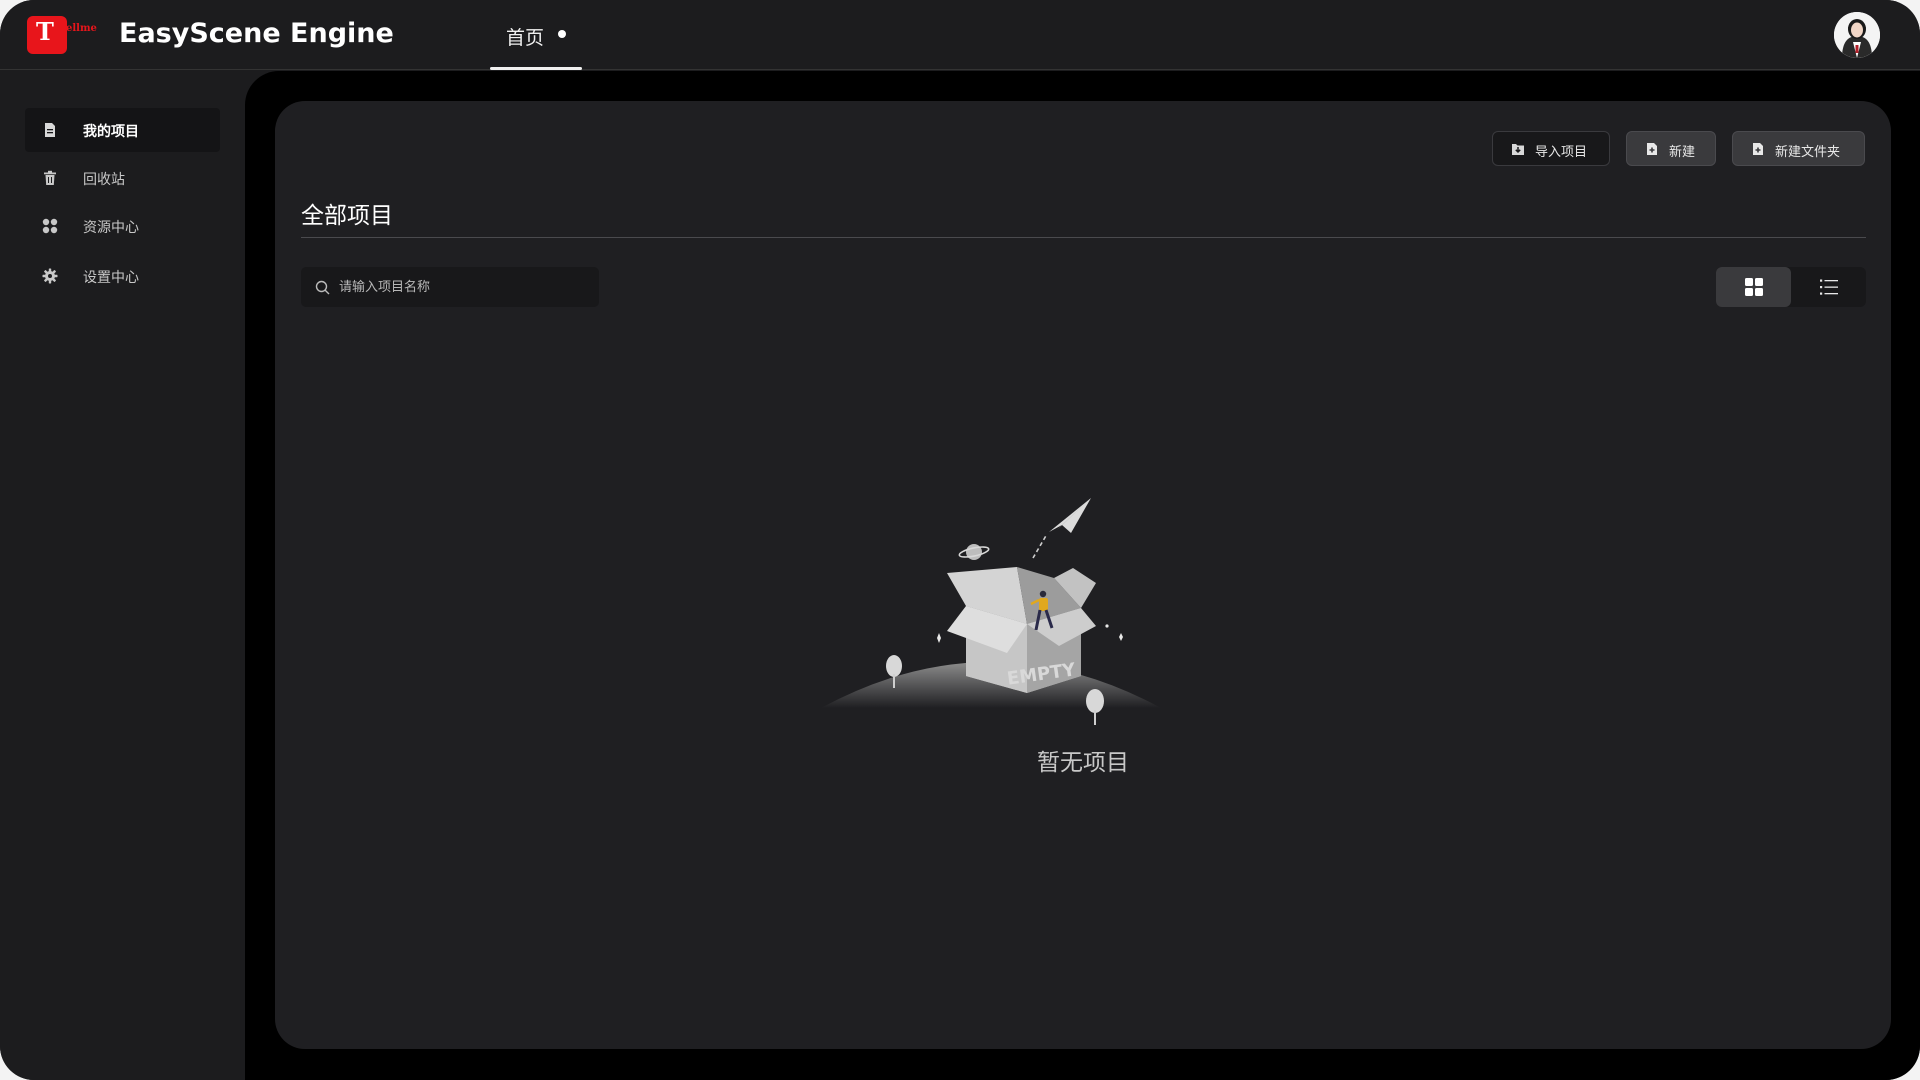 The image size is (1920, 1080). Describe the element at coordinates (111, 278) in the screenshot. I see `sidebar-item-label: 设置中心` at that location.